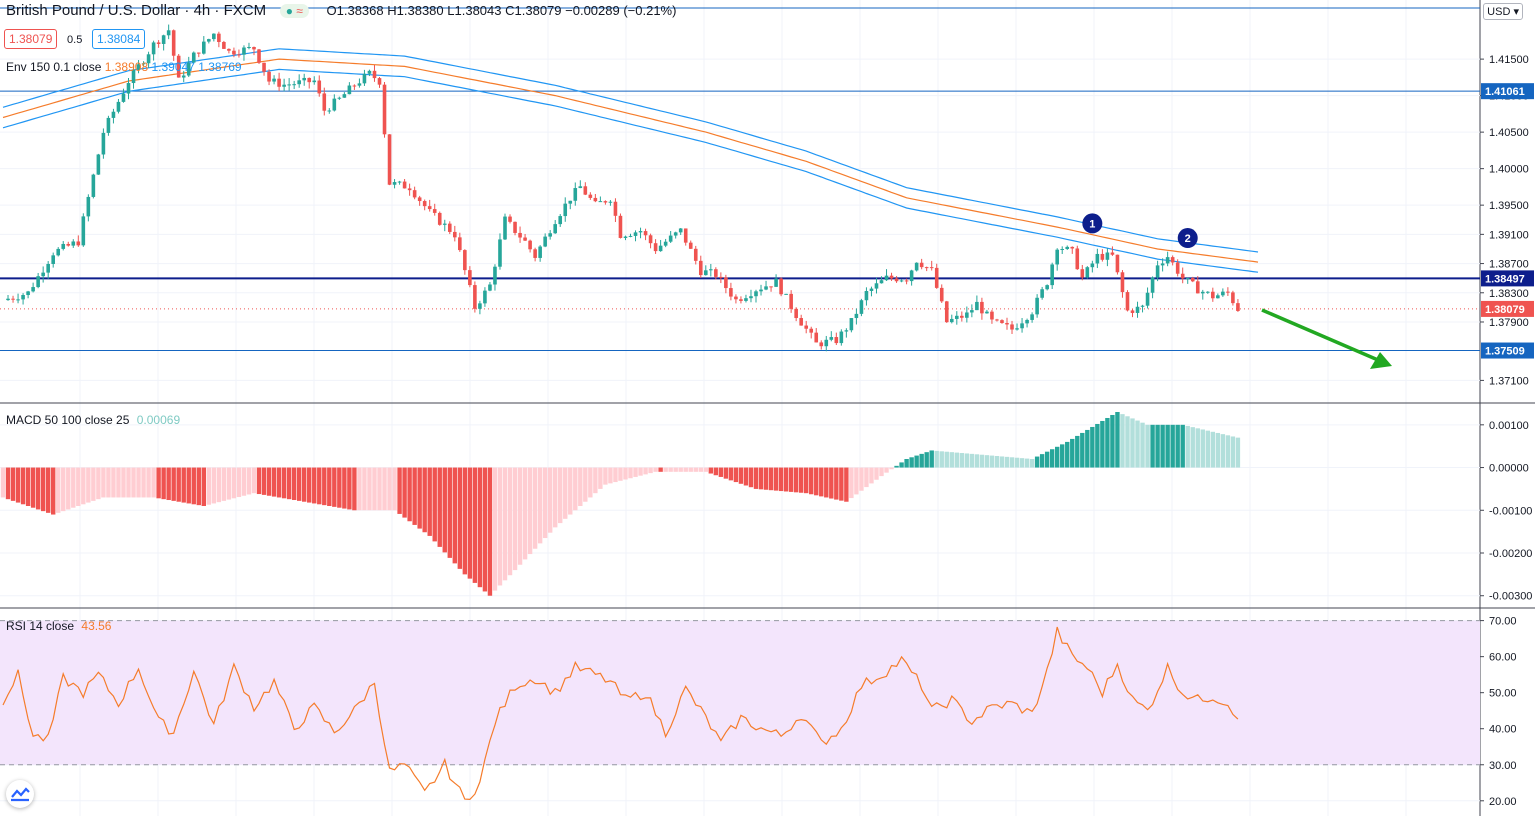  Describe the element at coordinates (1509, 294) in the screenshot. I see `axis-tick-label: 1.38300` at that location.